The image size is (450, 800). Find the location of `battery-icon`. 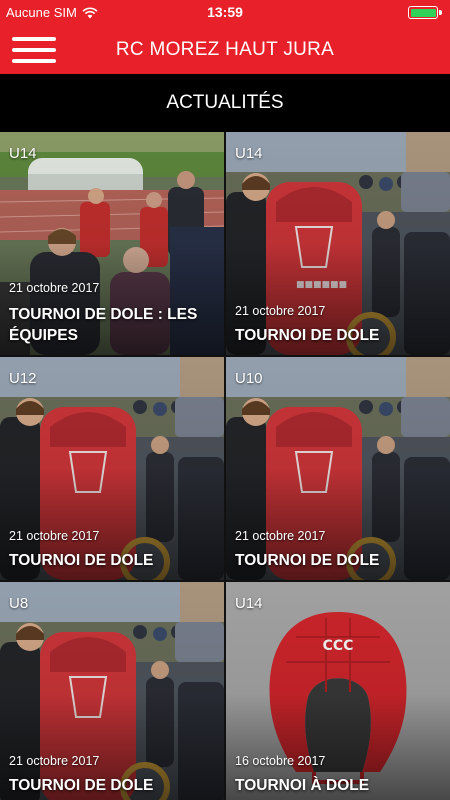

battery-icon is located at coordinates (425, 12).